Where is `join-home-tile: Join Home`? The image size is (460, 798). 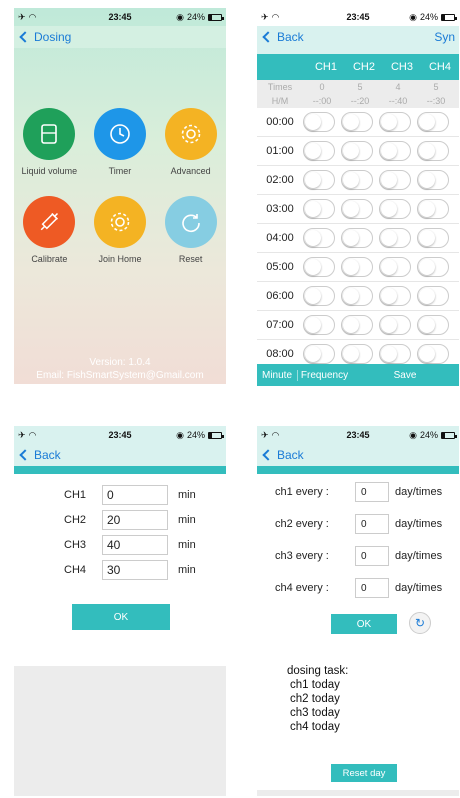 join-home-tile: Join Home is located at coordinates (120, 230).